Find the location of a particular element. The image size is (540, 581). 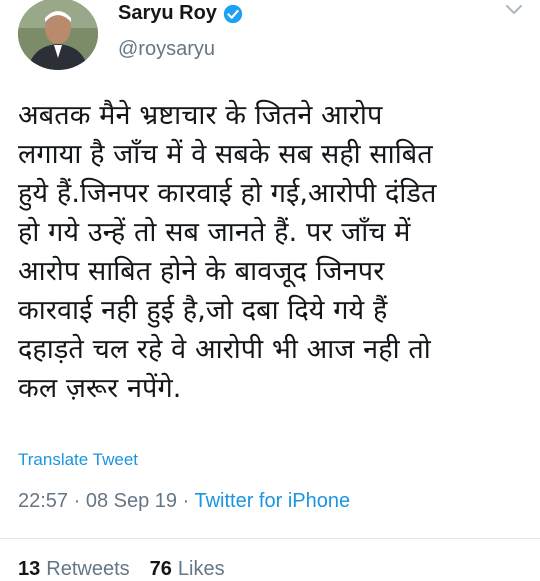

avatar is located at coordinates (58, 35).